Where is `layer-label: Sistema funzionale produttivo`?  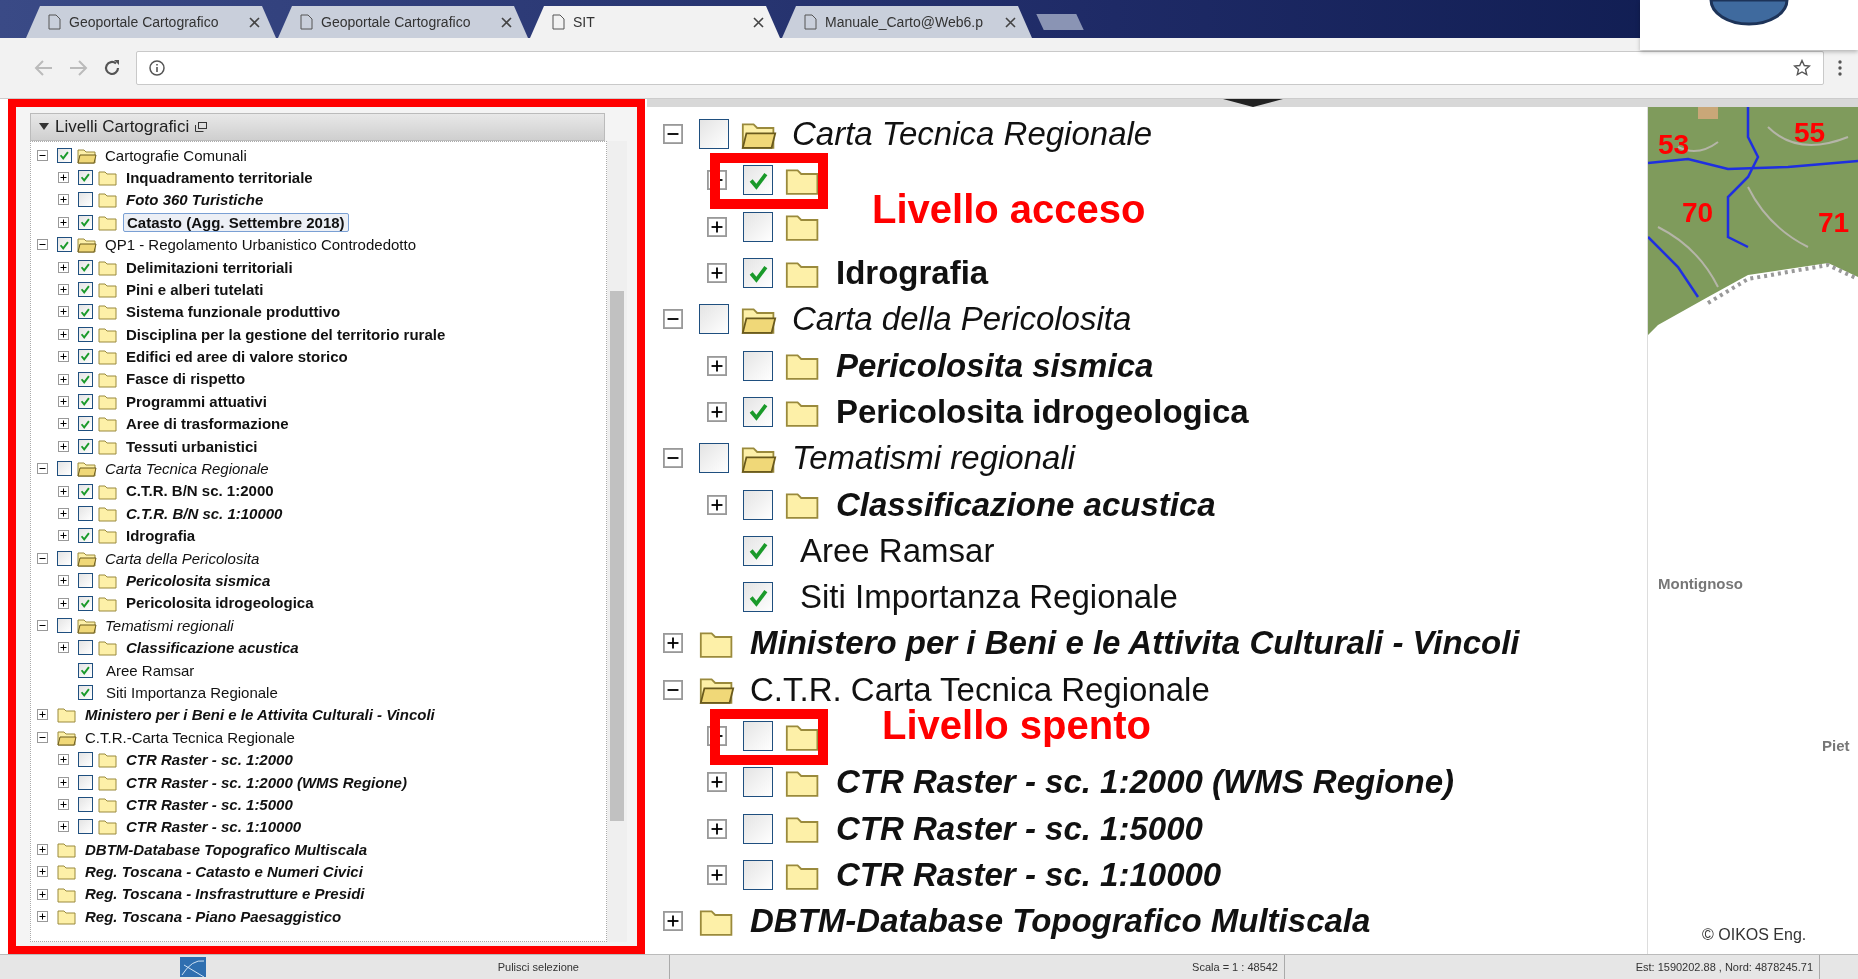
layer-label: Sistema funzionale produttivo is located at coordinates (233, 312).